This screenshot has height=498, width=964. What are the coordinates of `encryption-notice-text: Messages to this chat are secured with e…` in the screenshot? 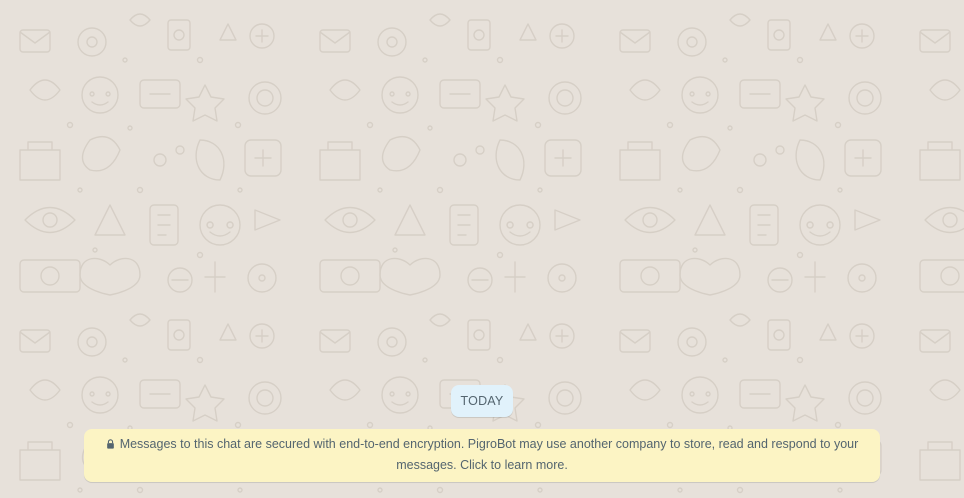 It's located at (489, 454).